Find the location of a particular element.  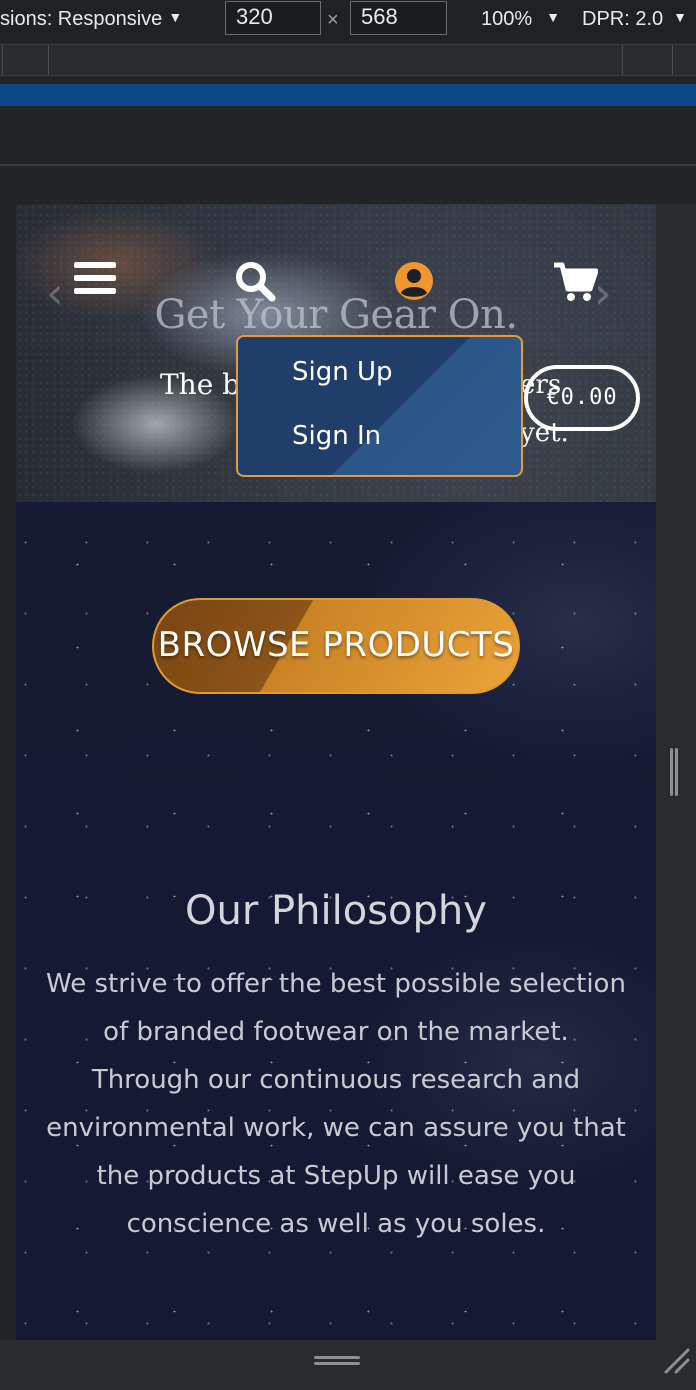

media-query-bar is located at coordinates (348, 95).